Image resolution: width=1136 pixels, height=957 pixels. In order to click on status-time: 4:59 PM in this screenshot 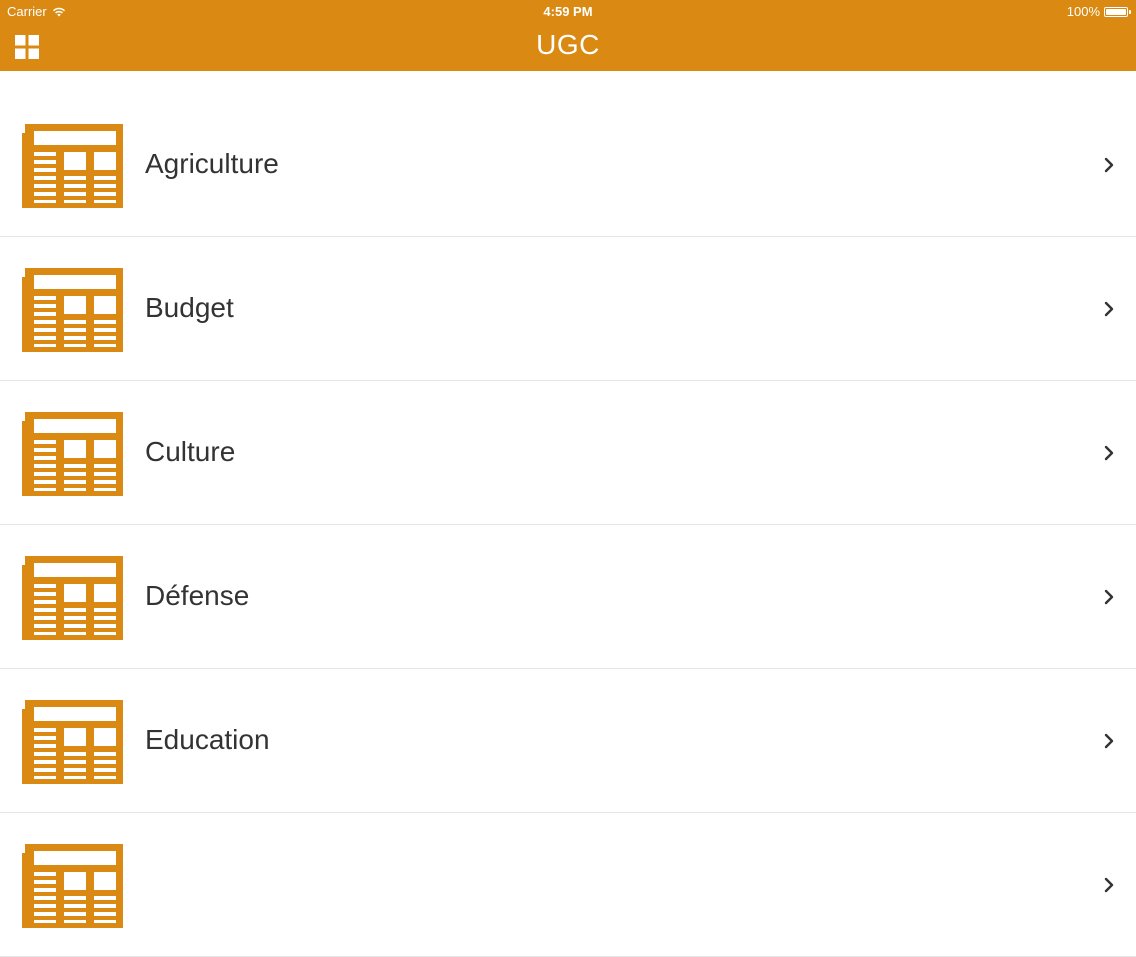, I will do `click(568, 11)`.